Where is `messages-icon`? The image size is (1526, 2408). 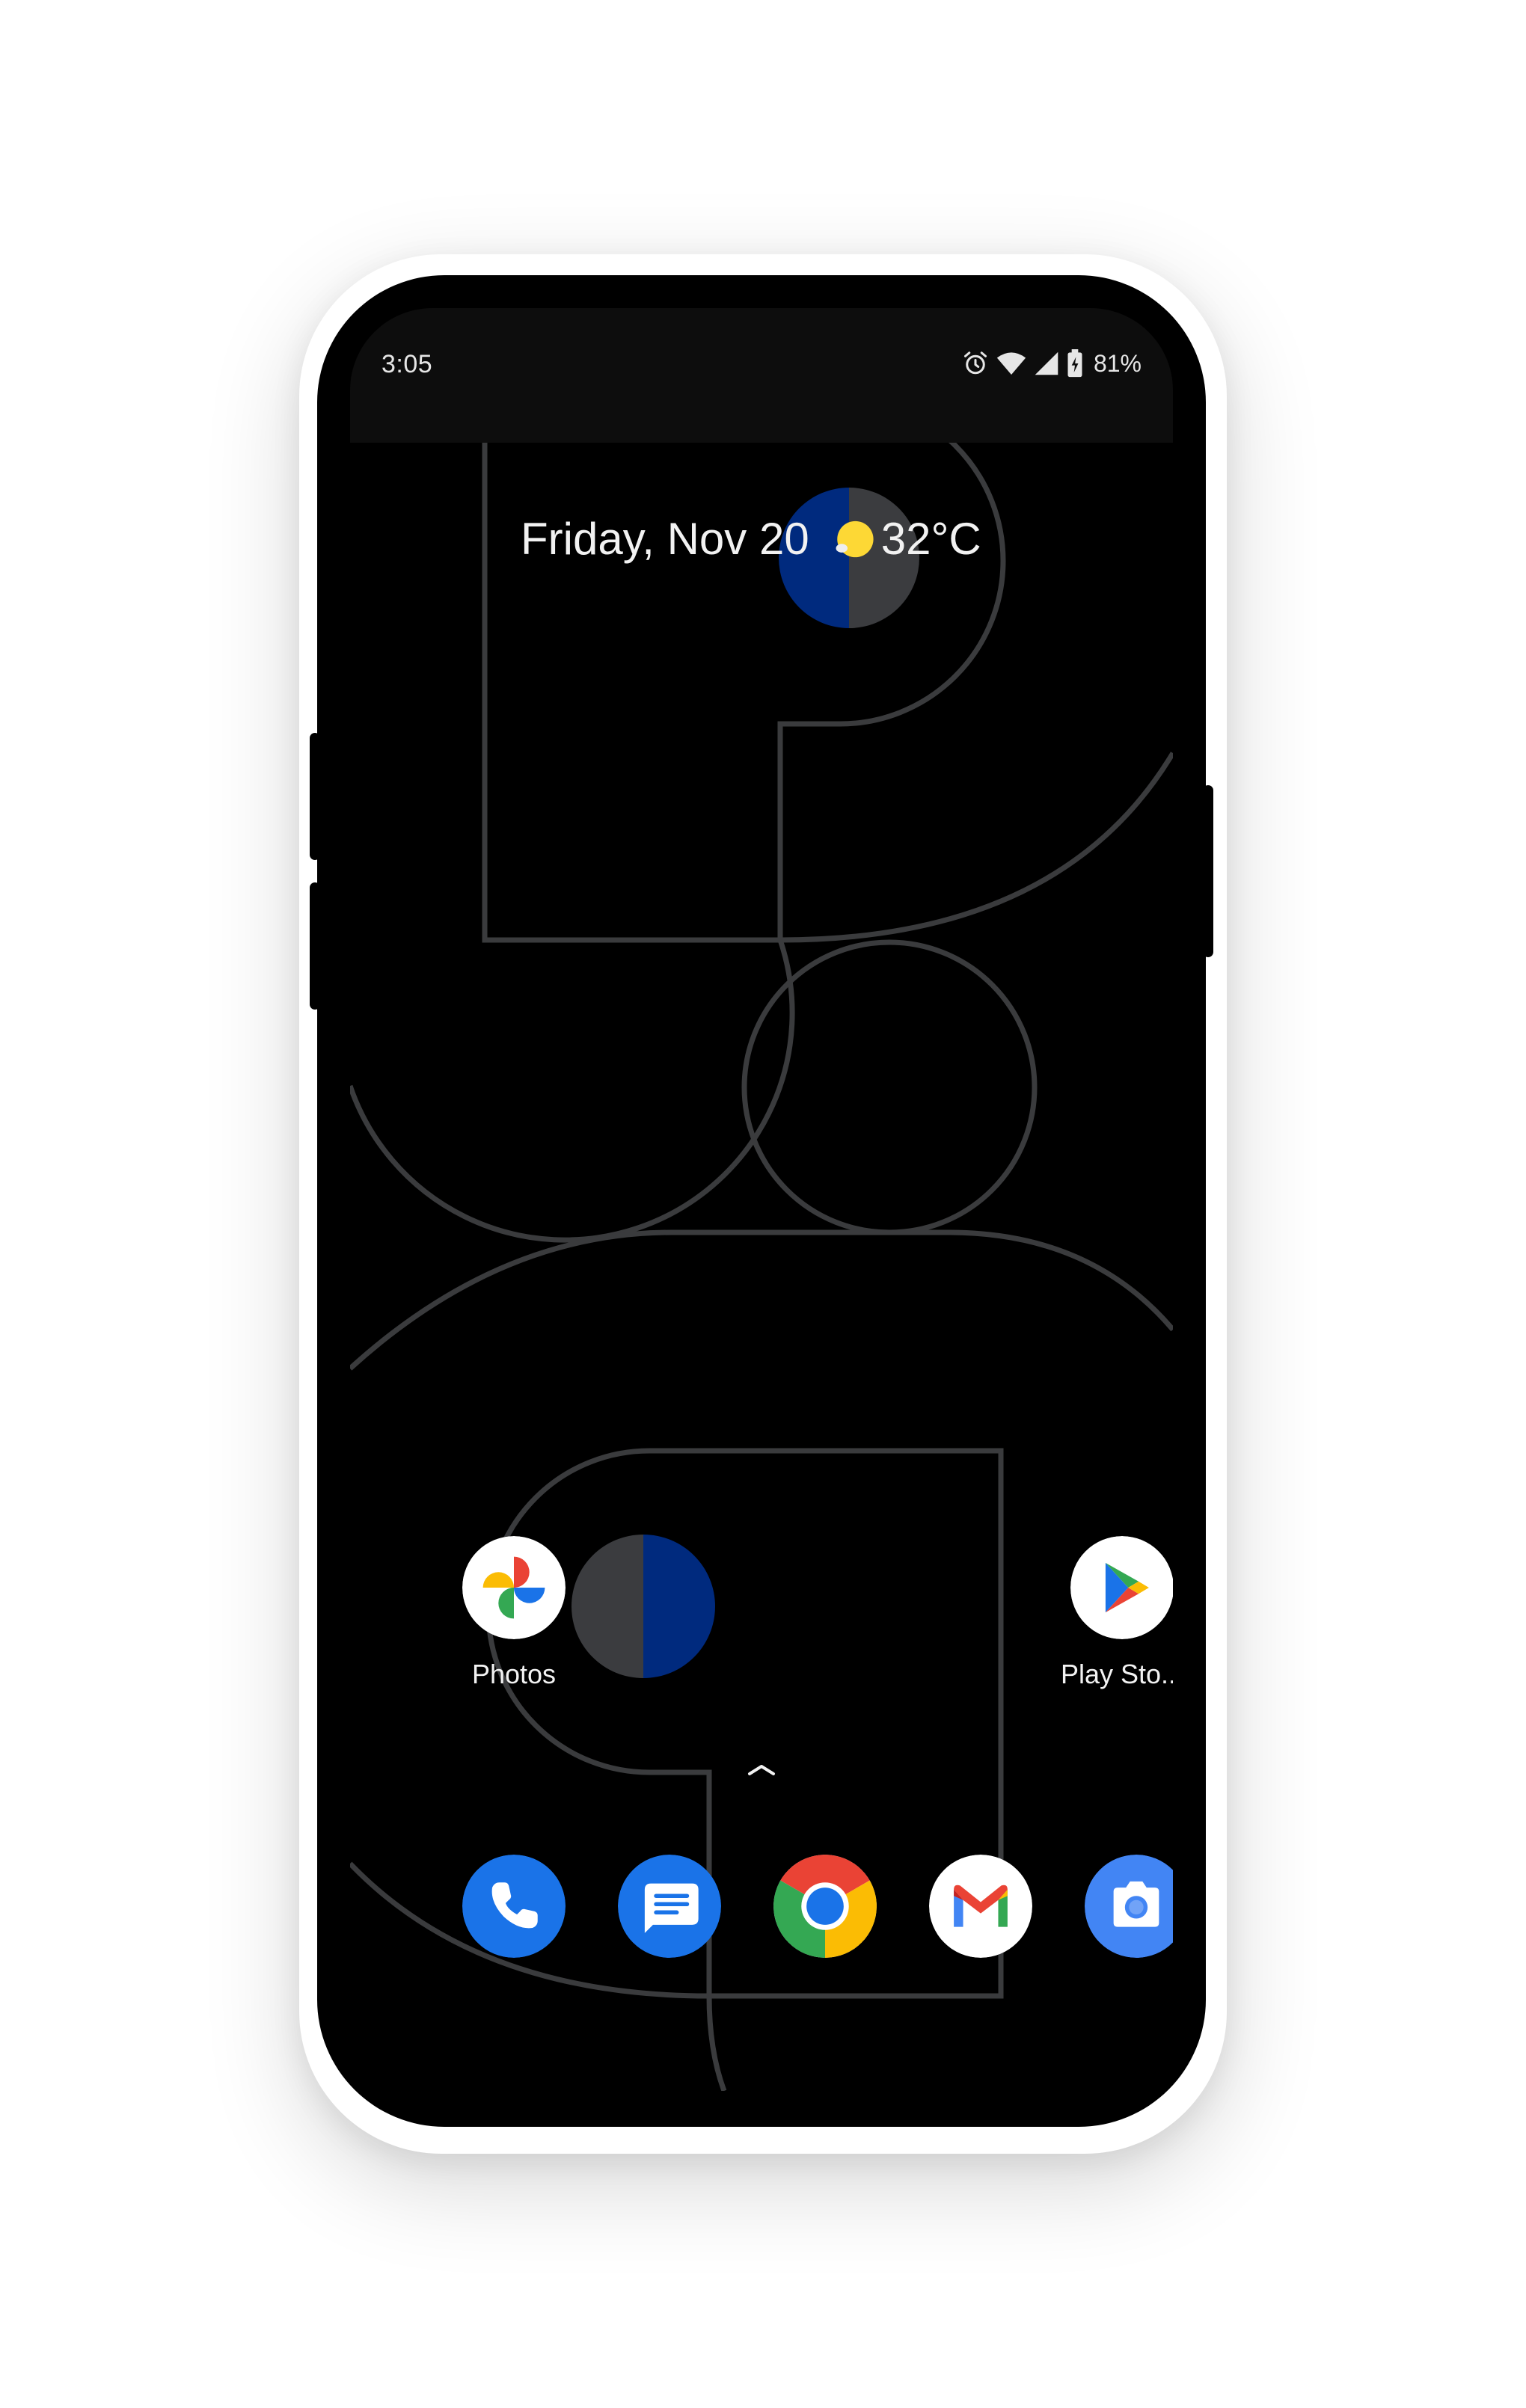
messages-icon is located at coordinates (669, 1906).